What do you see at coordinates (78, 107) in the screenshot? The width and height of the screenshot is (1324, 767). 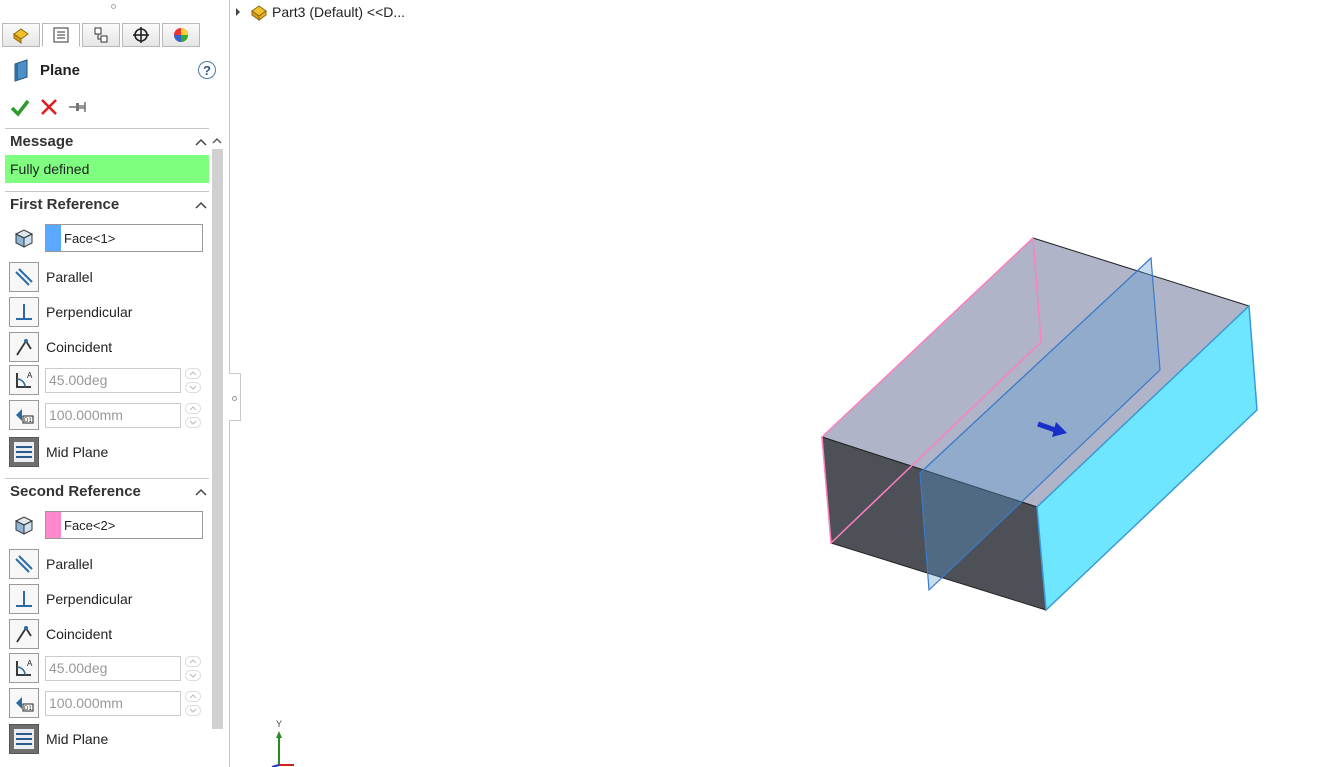 I see `pushpin-icon` at bounding box center [78, 107].